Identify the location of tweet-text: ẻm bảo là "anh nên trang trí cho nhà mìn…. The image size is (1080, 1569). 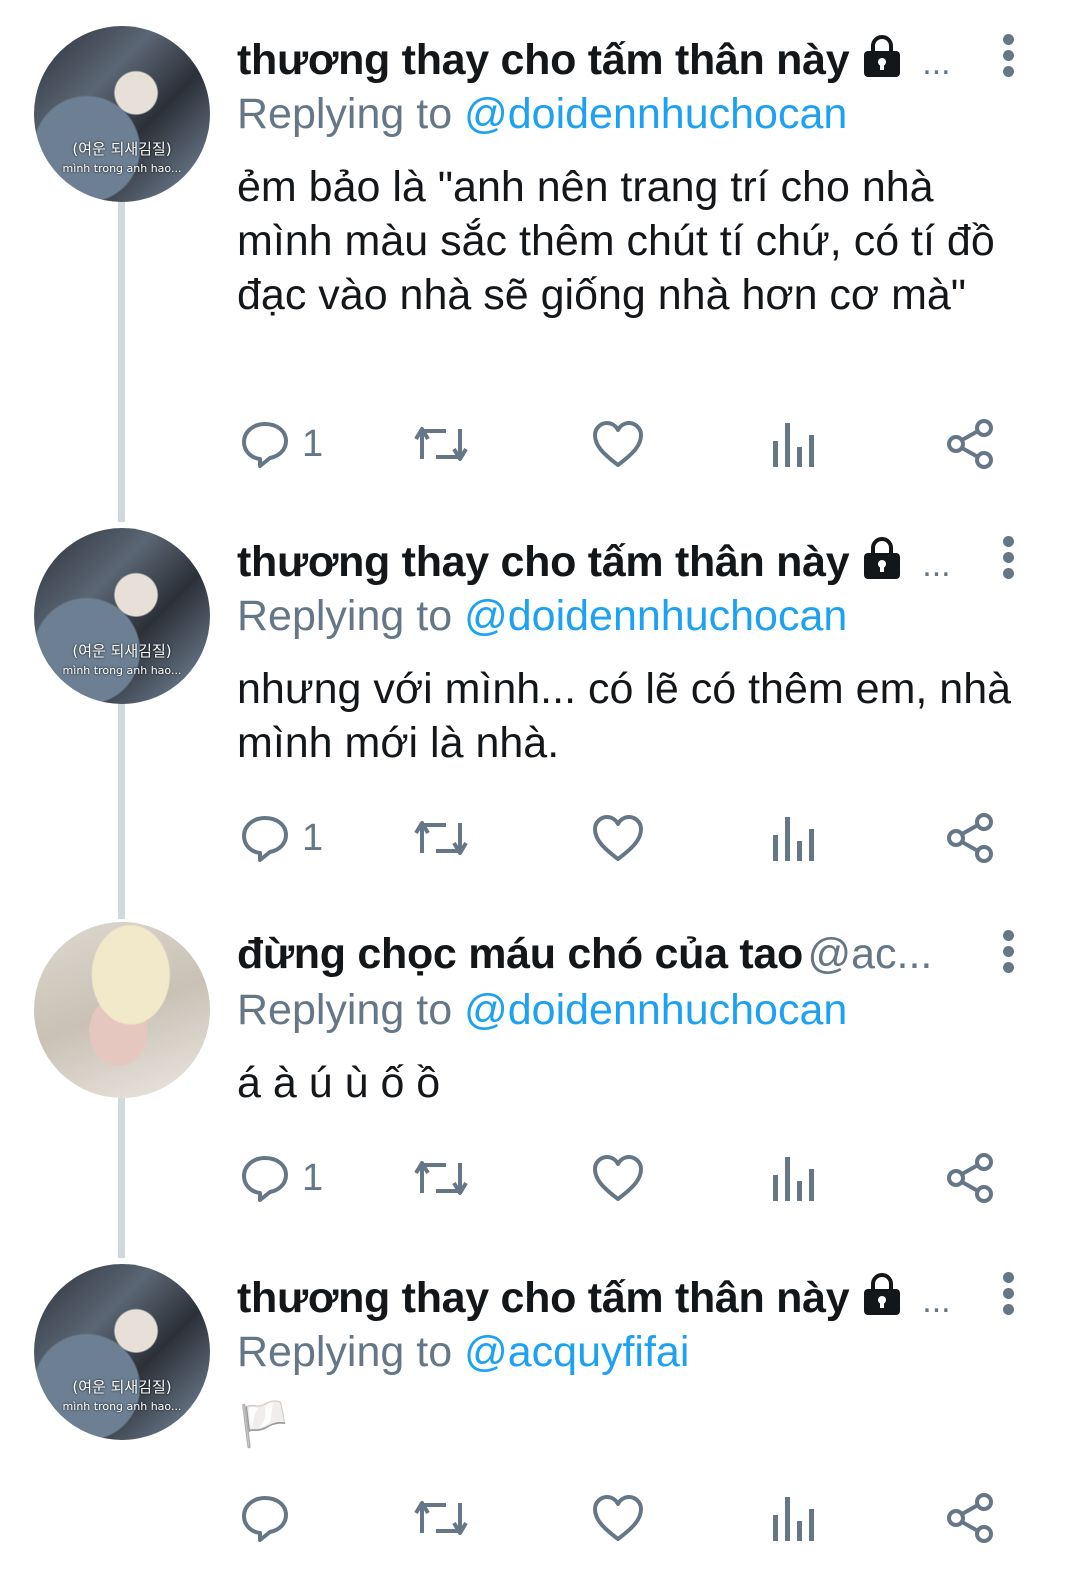
(616, 241).